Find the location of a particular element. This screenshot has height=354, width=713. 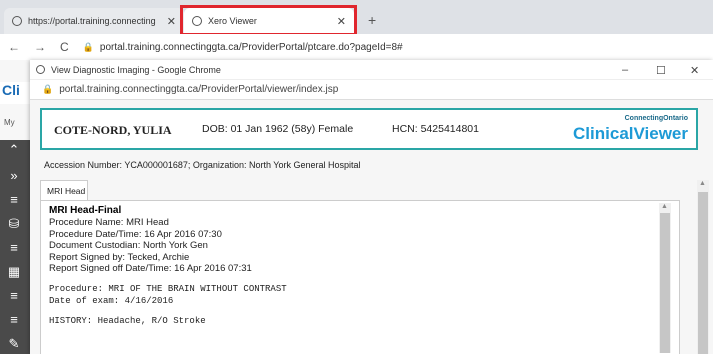

brand-subtitle: ConnectingOntario is located at coordinates (656, 118).